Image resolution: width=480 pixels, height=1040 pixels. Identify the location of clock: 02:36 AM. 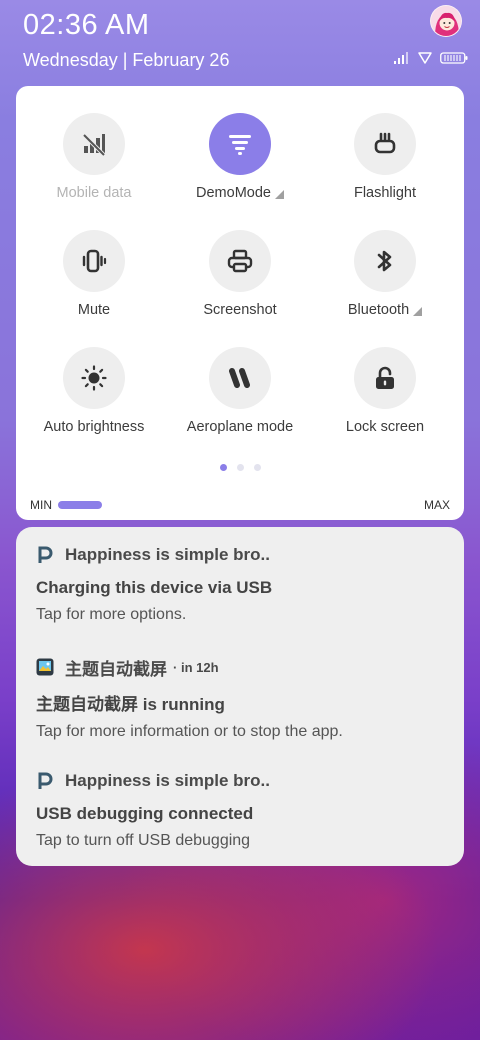
(86, 25).